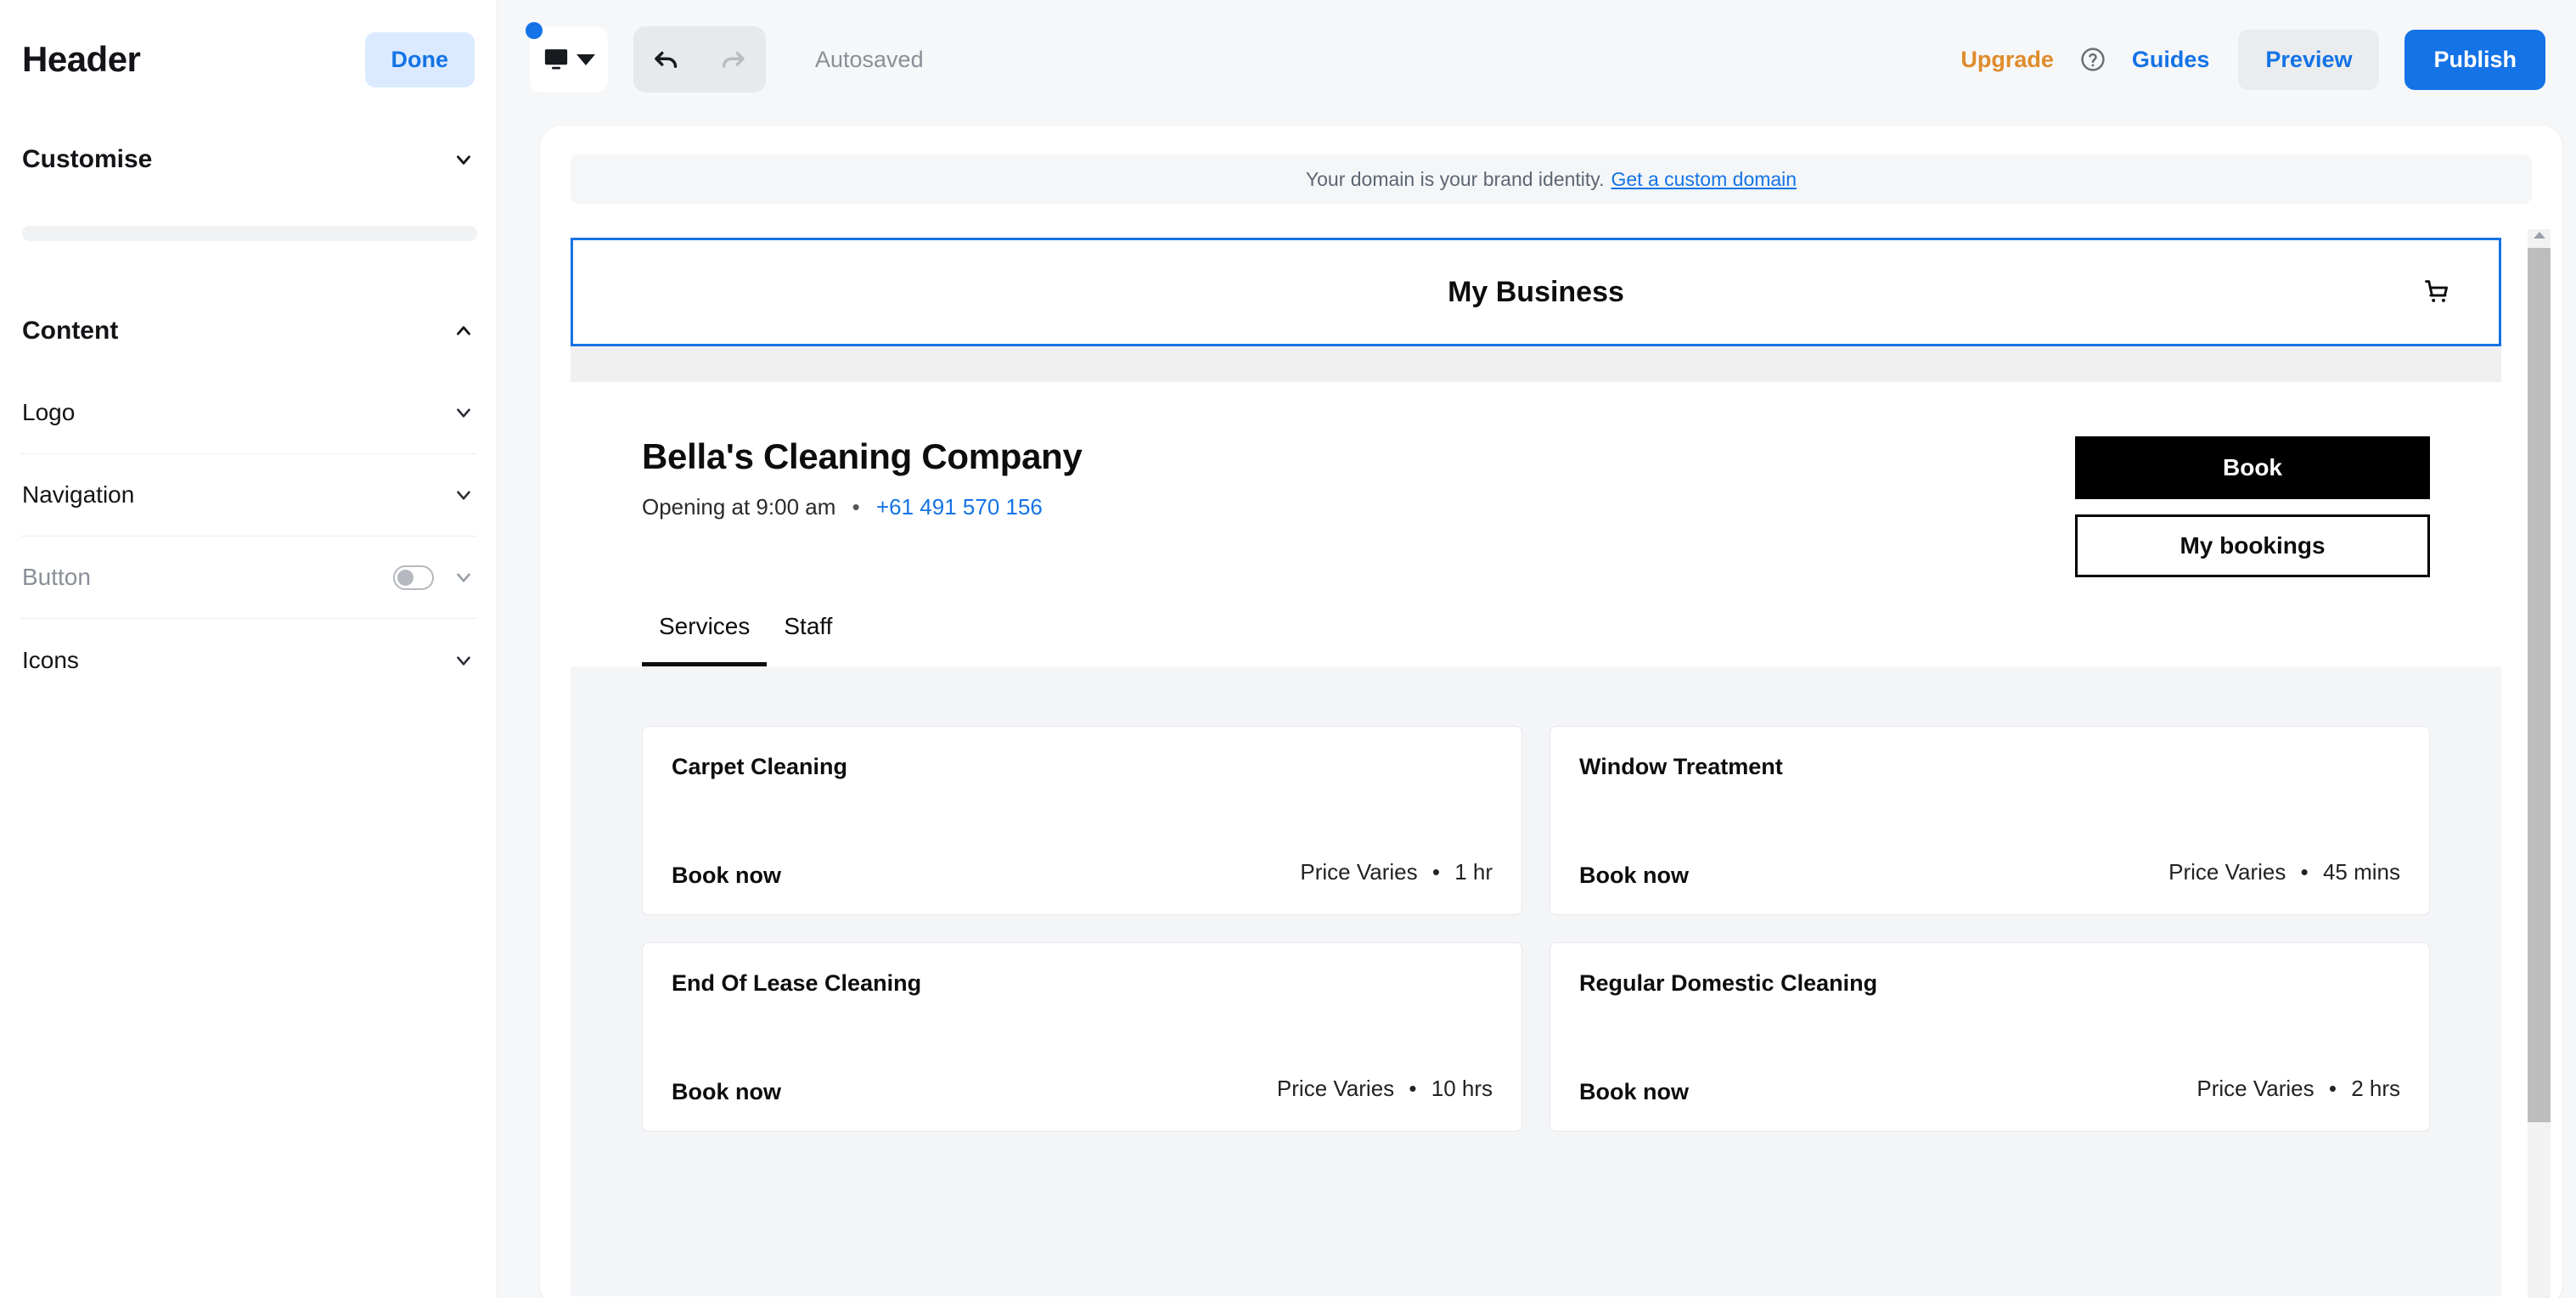 The width and height of the screenshot is (2576, 1298). I want to click on service-duration: 1 hr, so click(1473, 872).